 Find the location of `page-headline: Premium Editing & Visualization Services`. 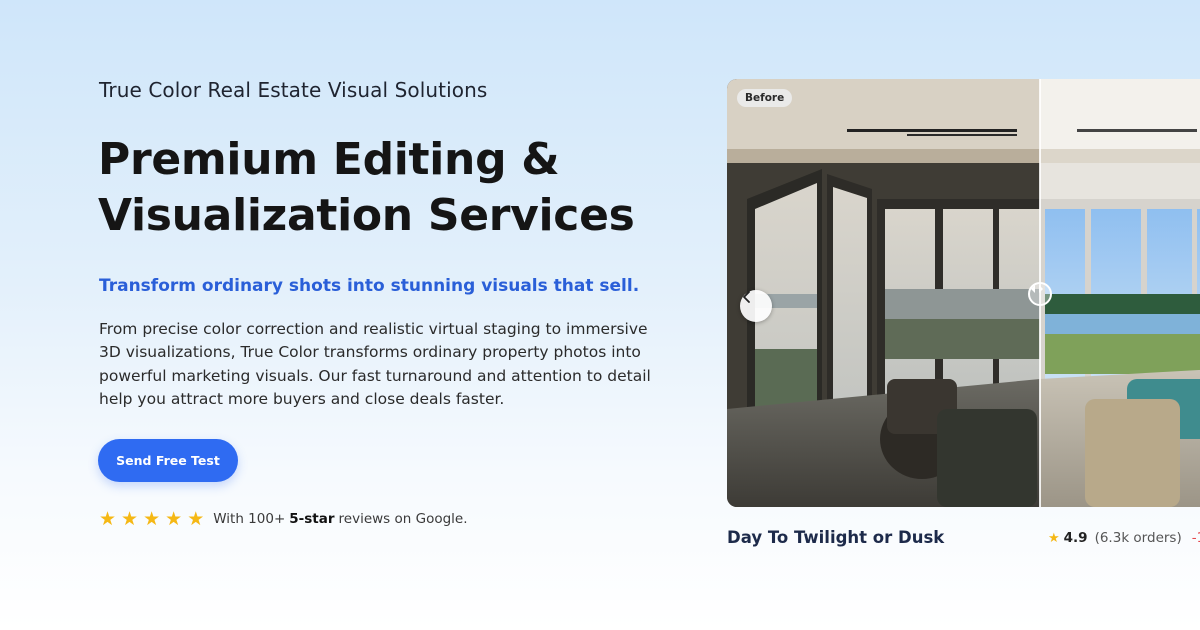

page-headline: Premium Editing & Visualization Services is located at coordinates (408, 188).